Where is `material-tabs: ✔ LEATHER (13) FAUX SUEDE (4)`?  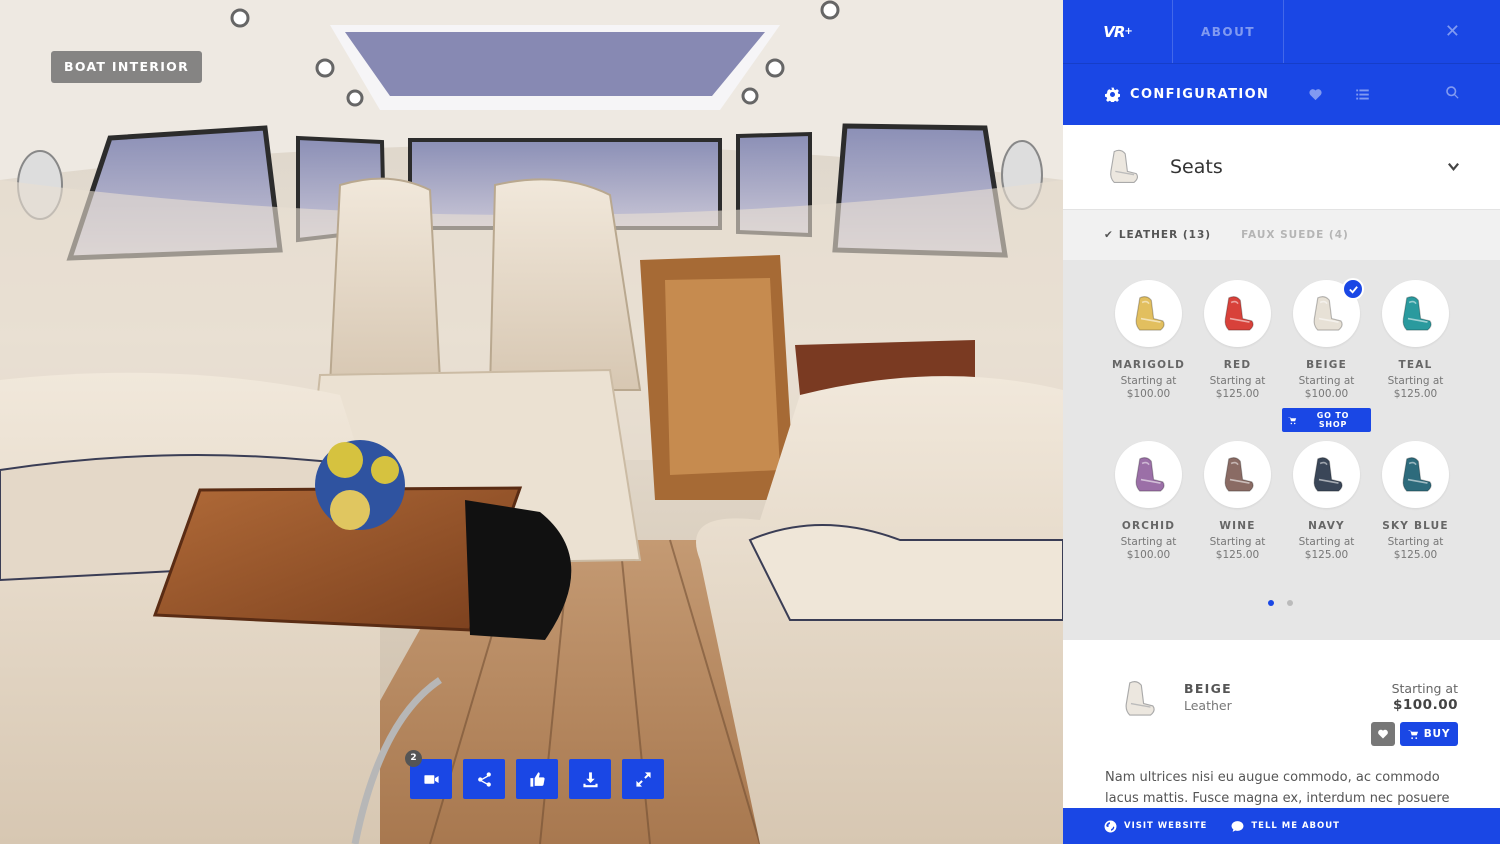
material-tabs: ✔ LEATHER (13) FAUX SUEDE (4) is located at coordinates (1281, 235).